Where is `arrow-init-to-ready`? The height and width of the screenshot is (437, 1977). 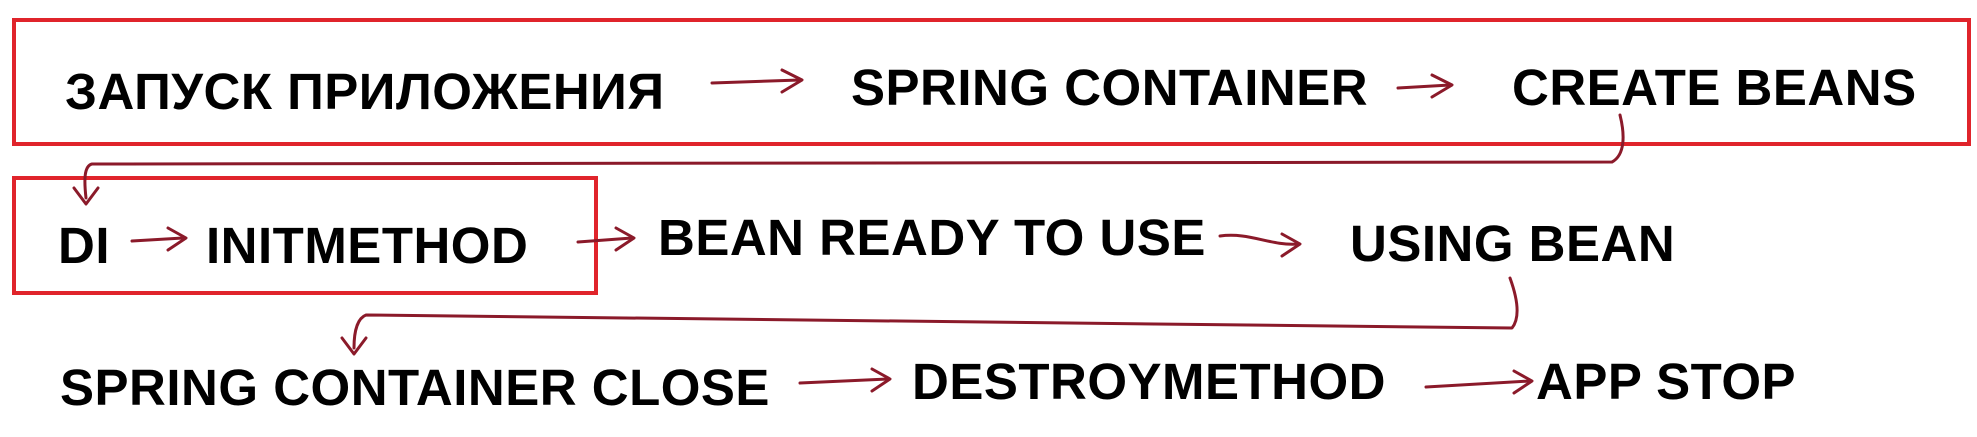 arrow-init-to-ready is located at coordinates (606, 239).